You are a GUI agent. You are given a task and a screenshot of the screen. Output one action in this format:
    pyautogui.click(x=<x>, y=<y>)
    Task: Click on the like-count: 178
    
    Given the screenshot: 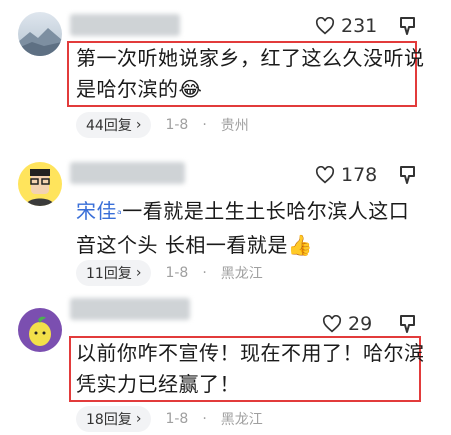 What is the action you would take?
    pyautogui.click(x=359, y=175)
    